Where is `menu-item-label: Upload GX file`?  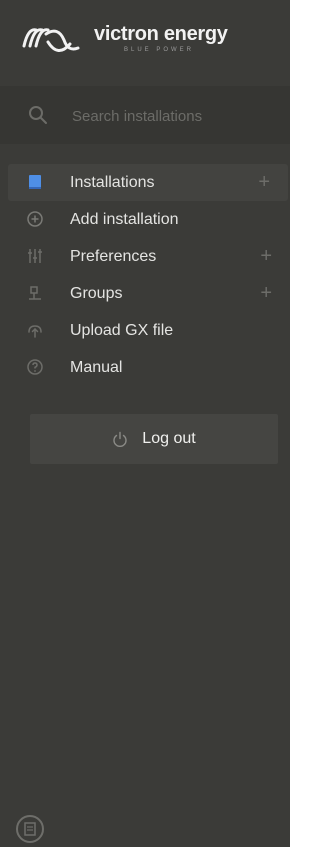 menu-item-label: Upload GX file is located at coordinates (122, 330).